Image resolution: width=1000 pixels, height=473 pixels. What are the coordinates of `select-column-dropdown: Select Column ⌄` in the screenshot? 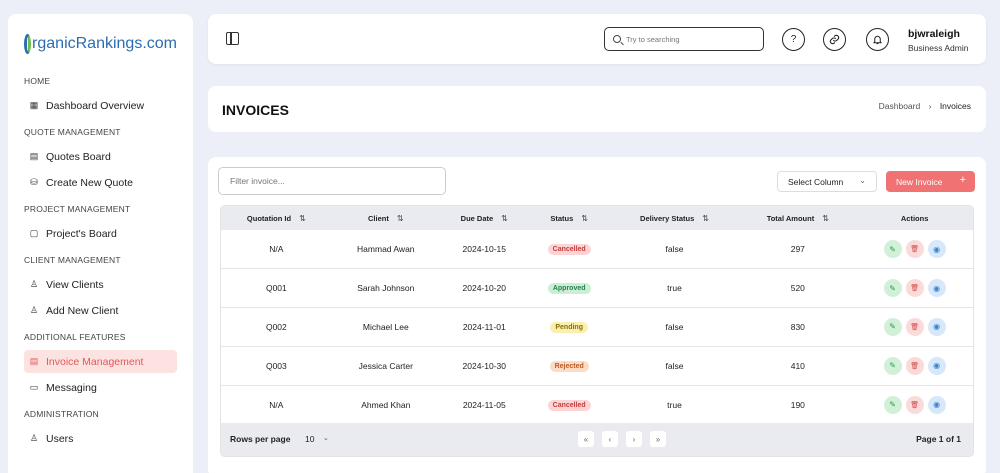 It's located at (827, 181).